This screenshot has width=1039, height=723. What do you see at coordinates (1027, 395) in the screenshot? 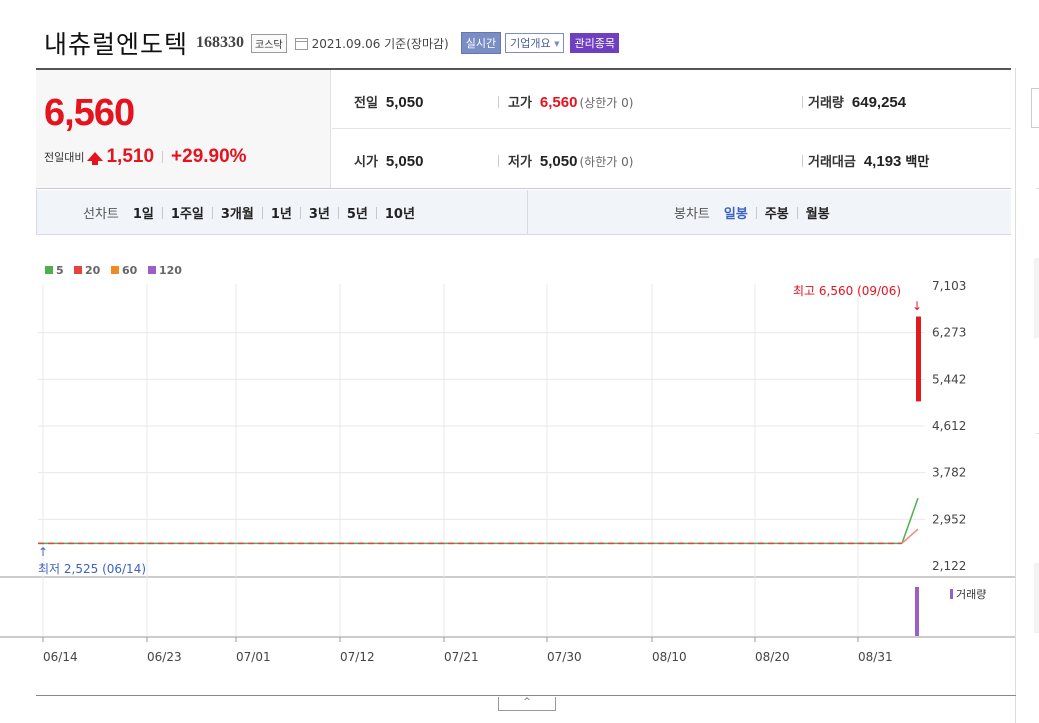
I see `side-panel` at bounding box center [1027, 395].